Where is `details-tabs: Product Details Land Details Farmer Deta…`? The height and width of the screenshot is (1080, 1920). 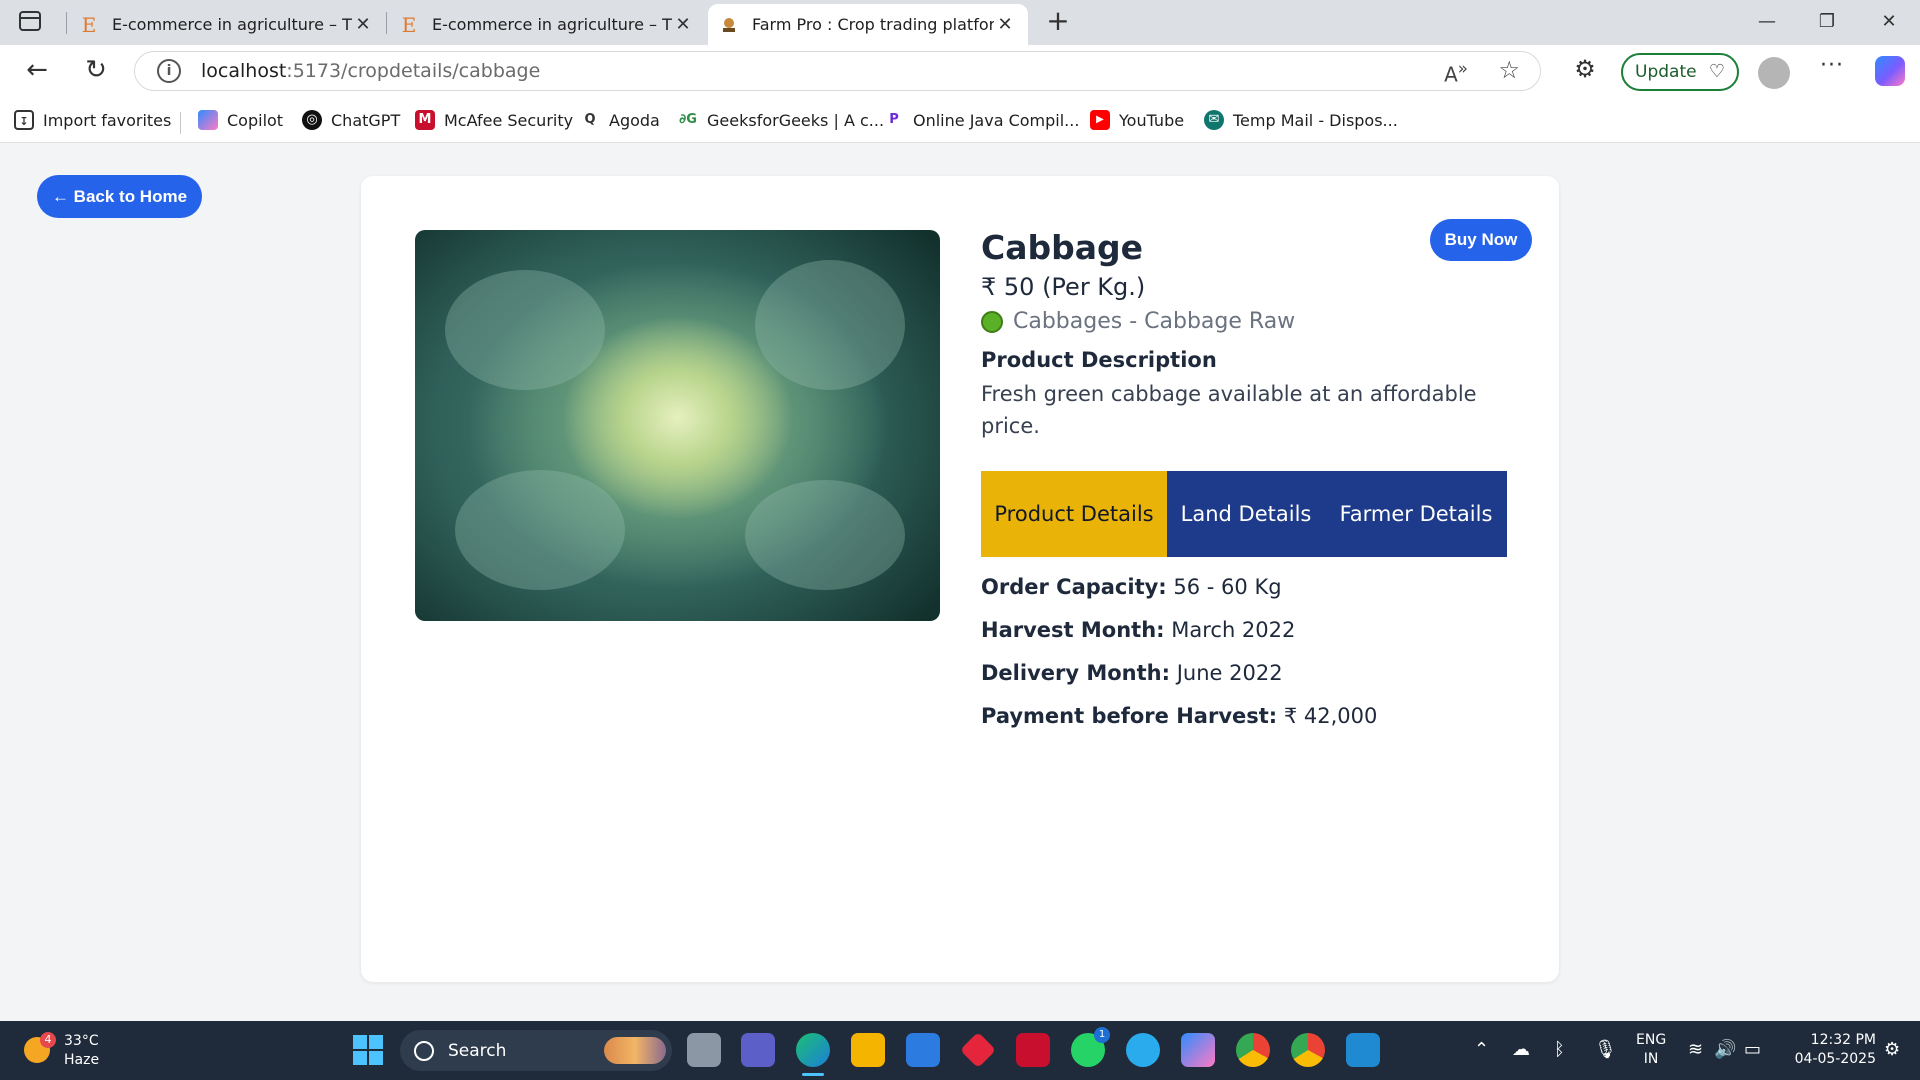 details-tabs: Product Details Land Details Farmer Deta… is located at coordinates (1244, 514).